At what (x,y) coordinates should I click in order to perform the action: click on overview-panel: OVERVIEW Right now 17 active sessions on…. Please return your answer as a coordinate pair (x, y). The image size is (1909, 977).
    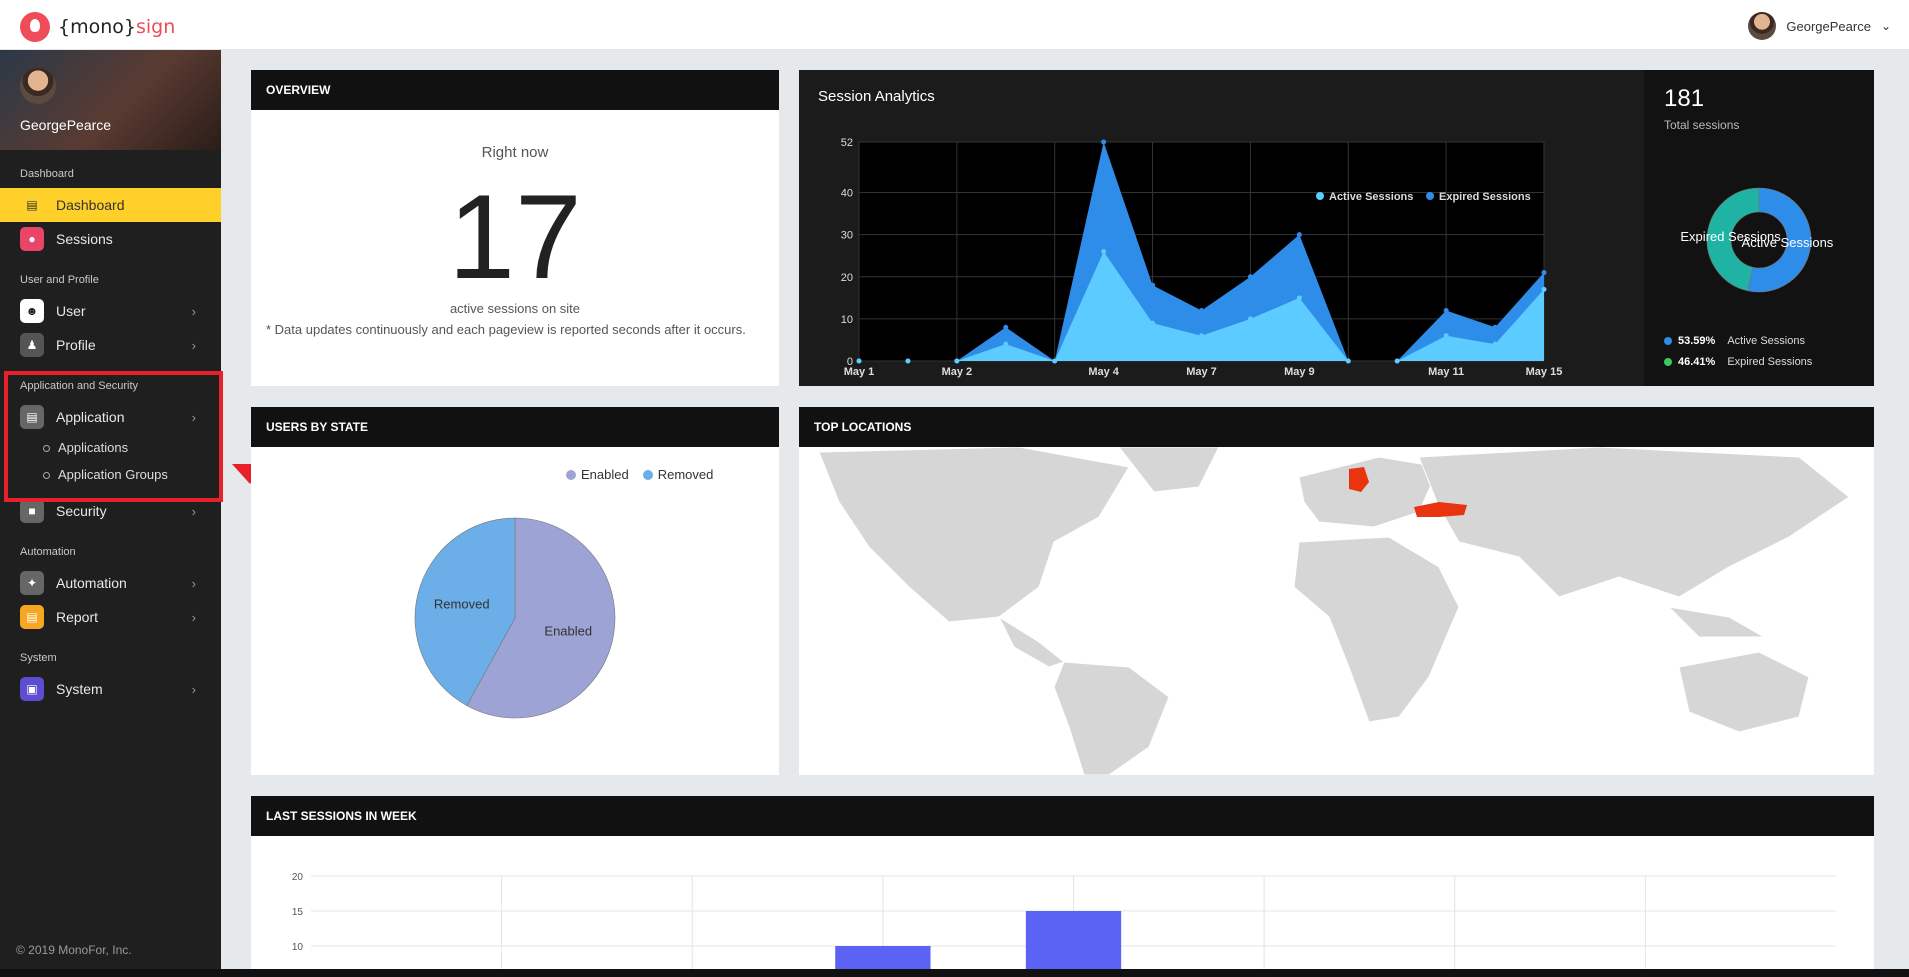
    Looking at the image, I should click on (515, 228).